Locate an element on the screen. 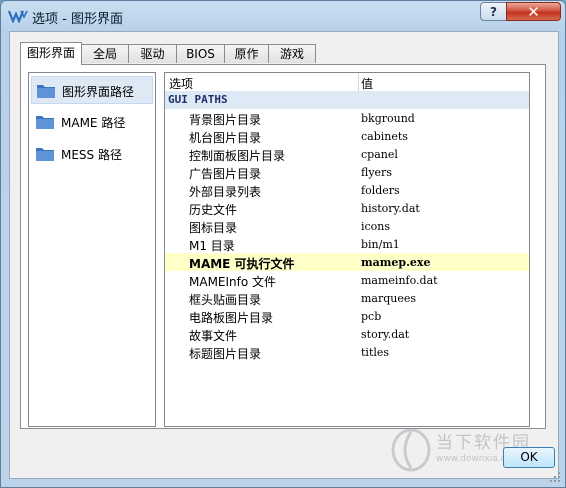 This screenshot has width=566, height=488. resize-grip-icon is located at coordinates (555, 477).